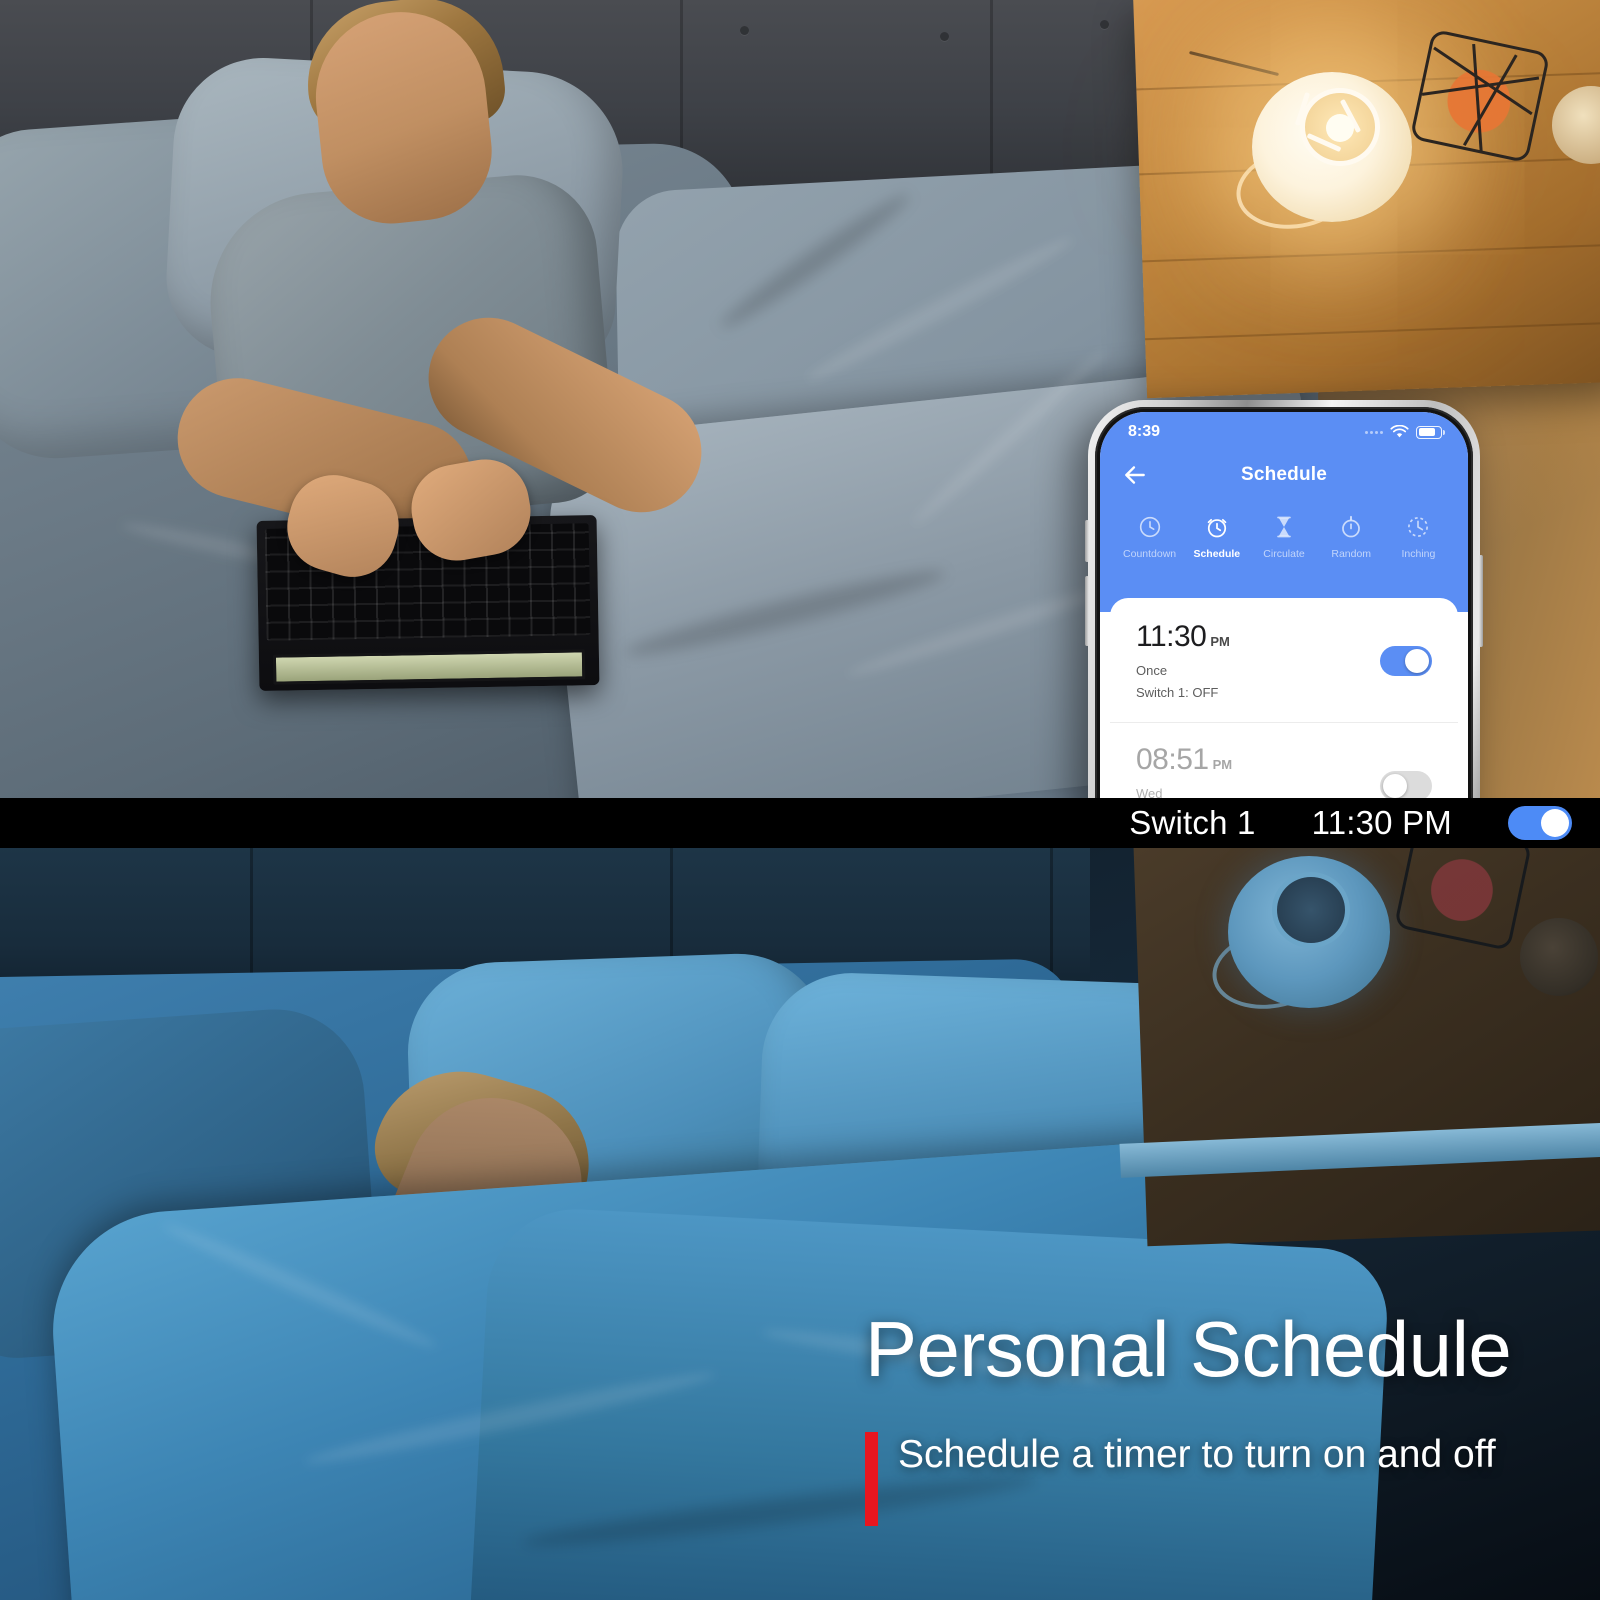 The height and width of the screenshot is (1600, 1600). Describe the element at coordinates (1087, 541) in the screenshot. I see `volume-up-button` at that location.